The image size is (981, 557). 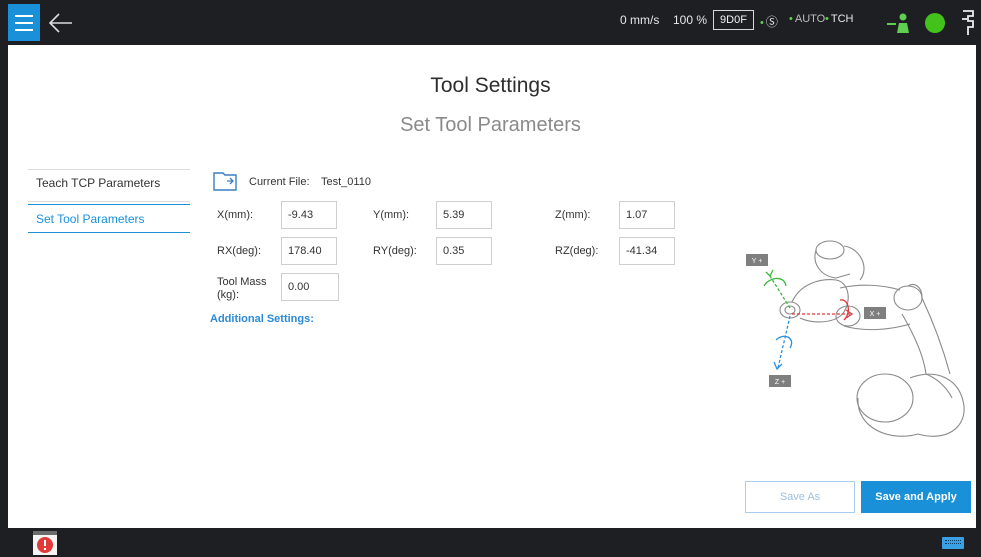 I want to click on folder-open-icon, so click(x=225, y=181).